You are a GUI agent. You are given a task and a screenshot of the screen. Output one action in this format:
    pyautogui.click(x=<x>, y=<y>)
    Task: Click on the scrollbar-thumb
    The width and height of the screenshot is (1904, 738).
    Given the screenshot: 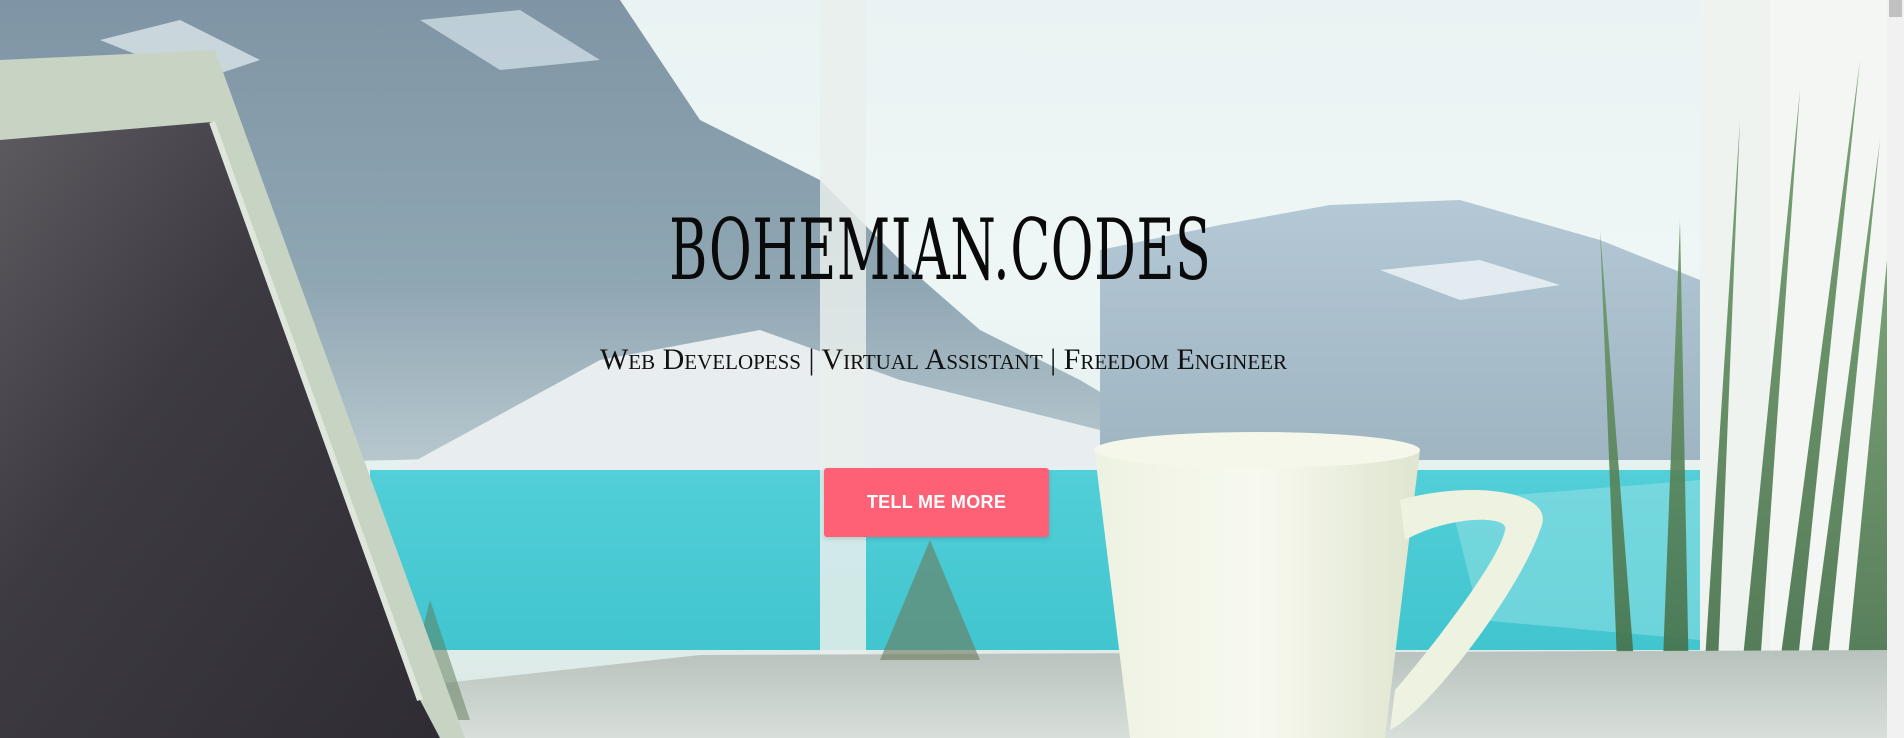 What is the action you would take?
    pyautogui.click(x=1895, y=8)
    